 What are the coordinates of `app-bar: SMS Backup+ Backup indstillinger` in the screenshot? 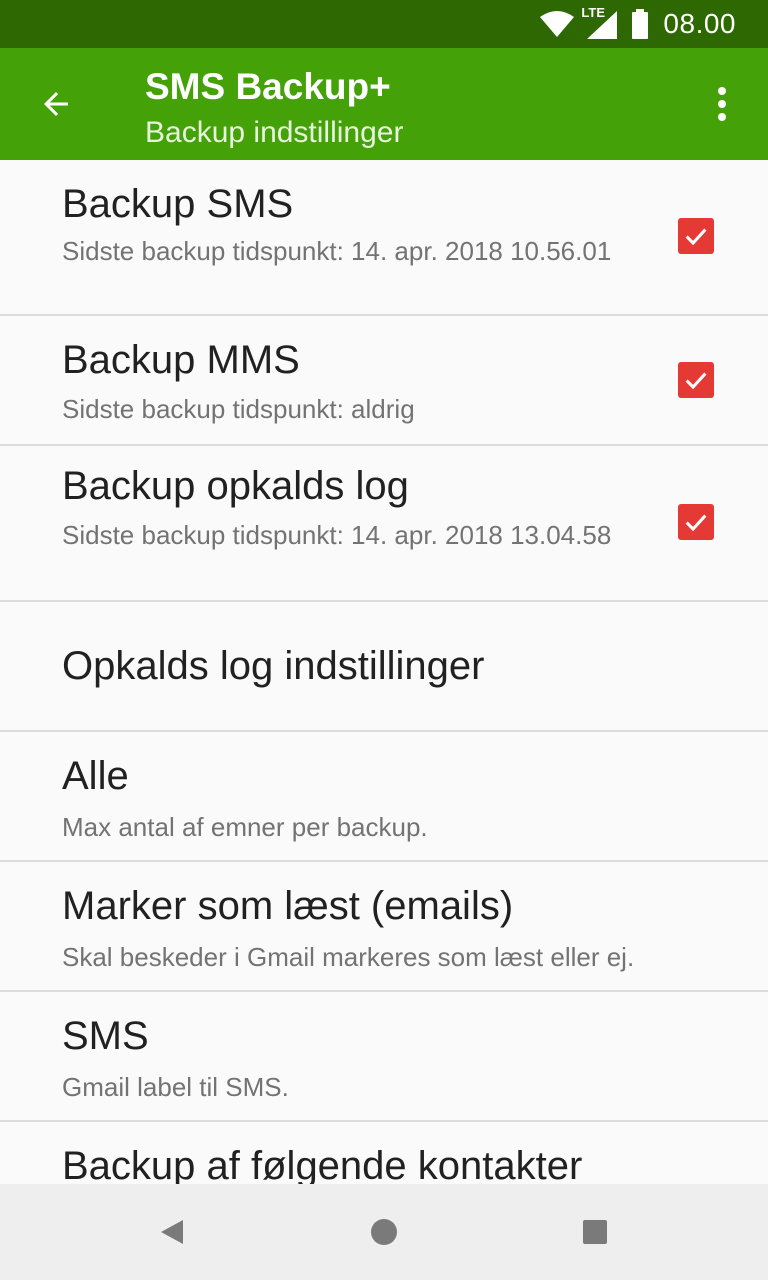 It's located at (384, 104).